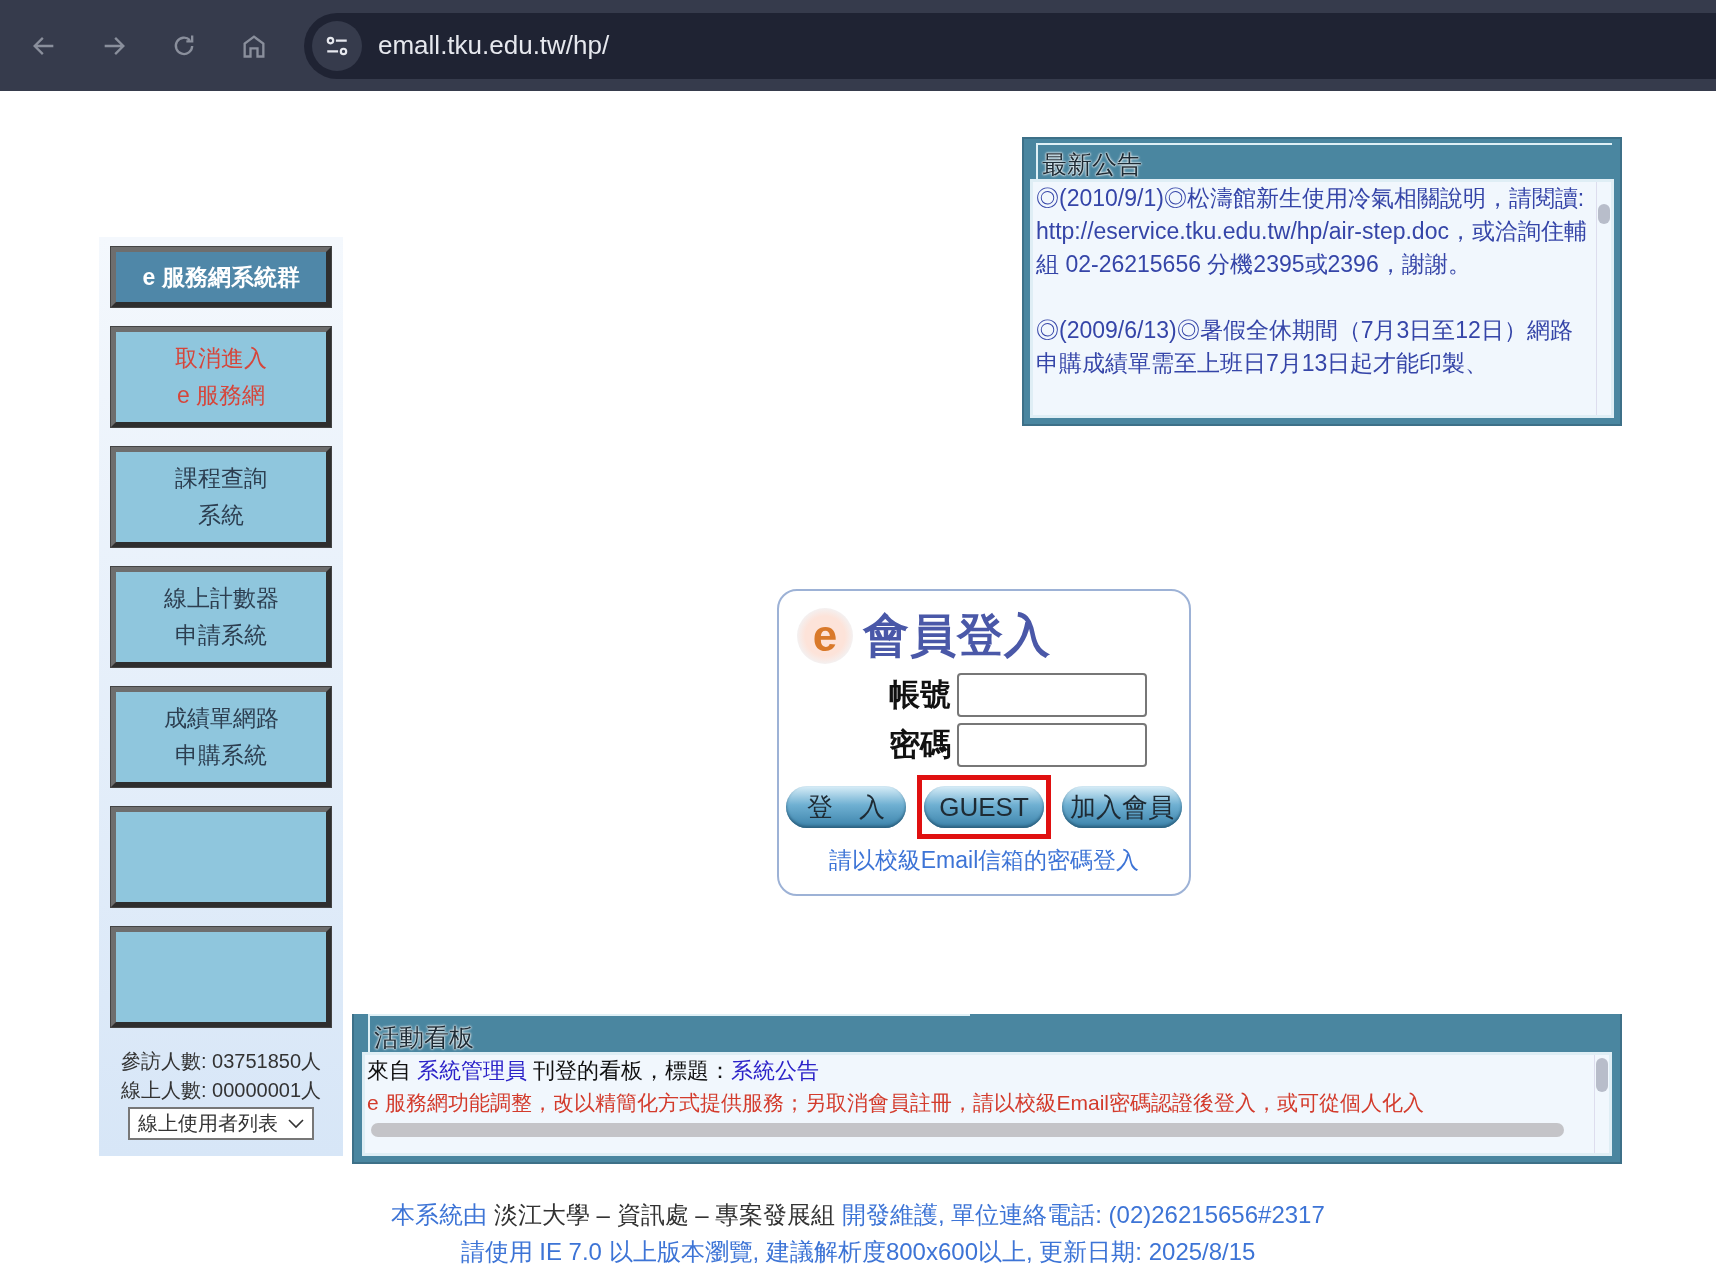  What do you see at coordinates (858, 1252) in the screenshot?
I see `footer-text: 請使用 IE 7.0 以上版本瀏覽, 建議解析度800x600以上, 更新日期: 2025/8/15` at bounding box center [858, 1252].